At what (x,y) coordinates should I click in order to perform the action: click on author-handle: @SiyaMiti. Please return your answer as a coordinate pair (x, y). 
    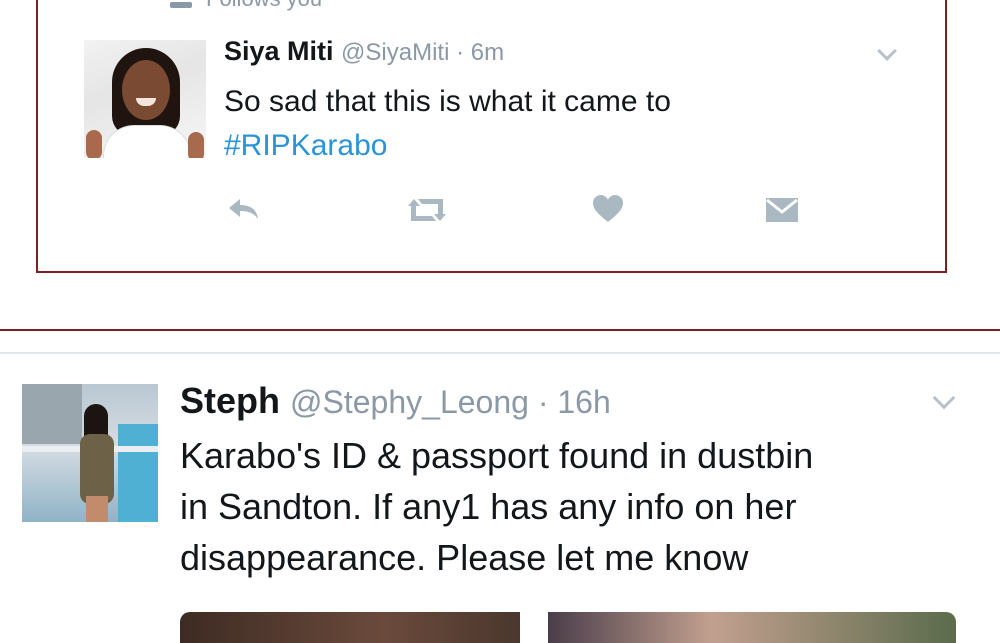
    Looking at the image, I should click on (395, 52).